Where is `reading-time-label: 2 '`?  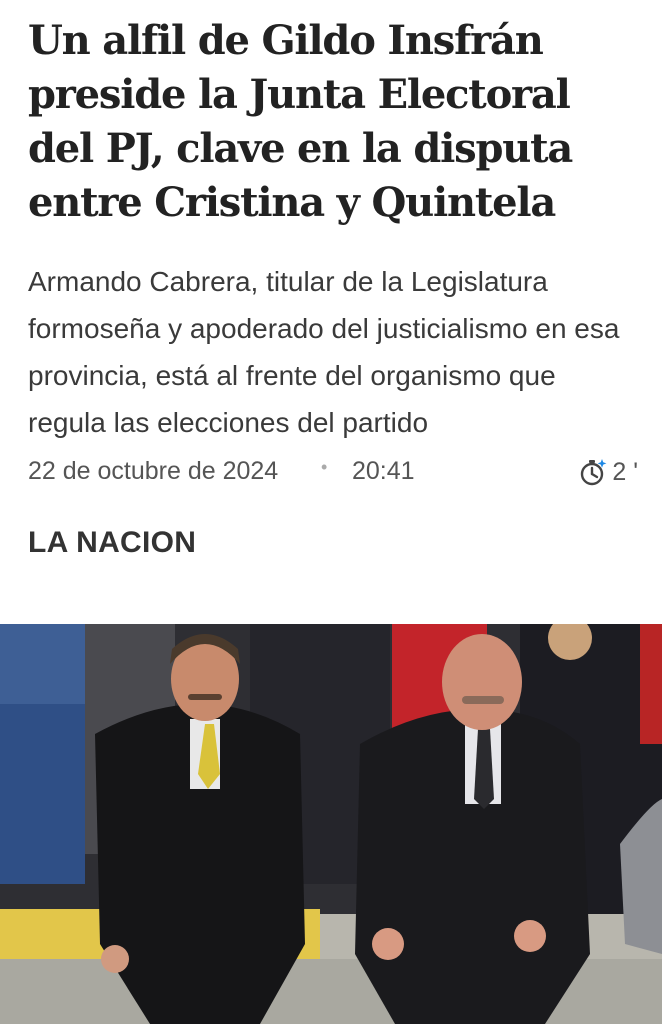
reading-time-label: 2 ' is located at coordinates (625, 471).